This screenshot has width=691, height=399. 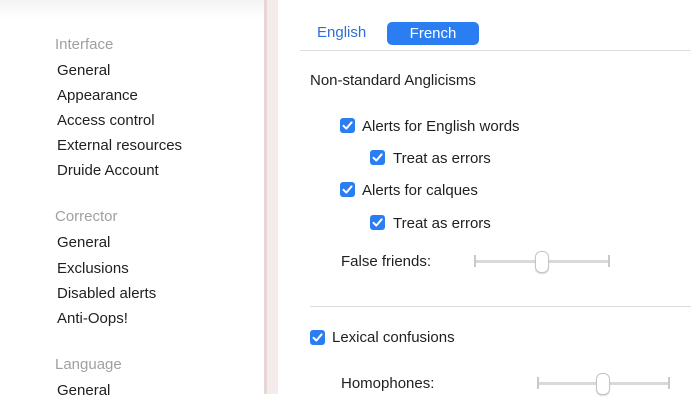 What do you see at coordinates (393, 80) in the screenshot?
I see `anglicisms-title: Non-standard Anglicisms` at bounding box center [393, 80].